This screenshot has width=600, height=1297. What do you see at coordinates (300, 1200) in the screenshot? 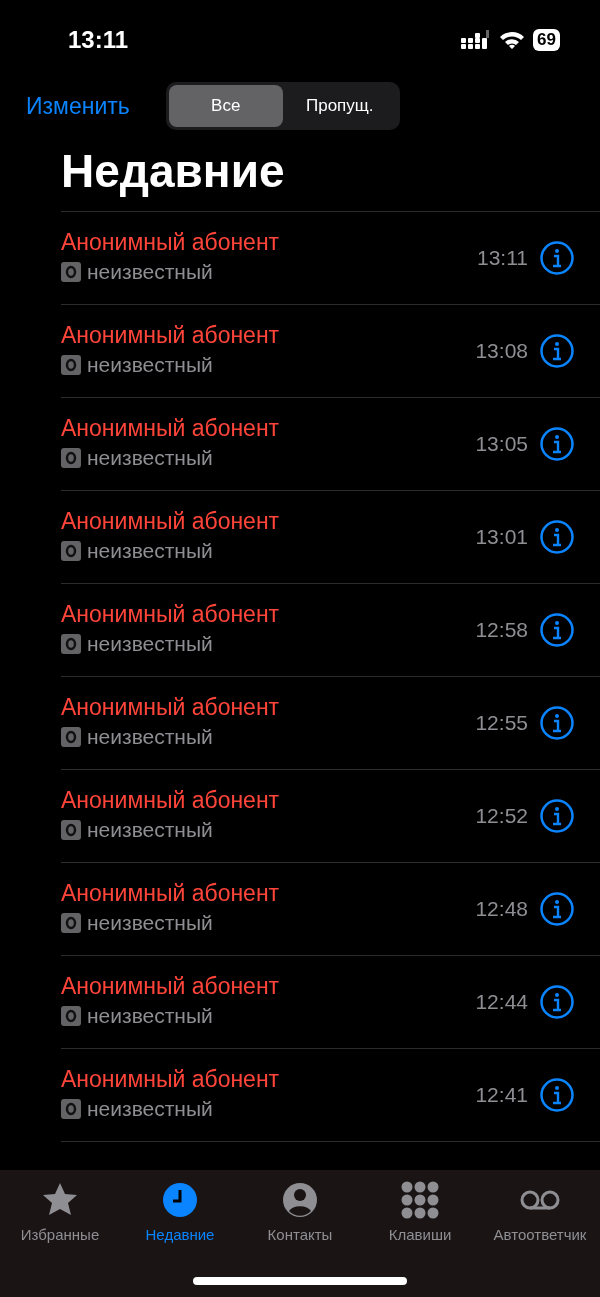
I see `person-icon` at bounding box center [300, 1200].